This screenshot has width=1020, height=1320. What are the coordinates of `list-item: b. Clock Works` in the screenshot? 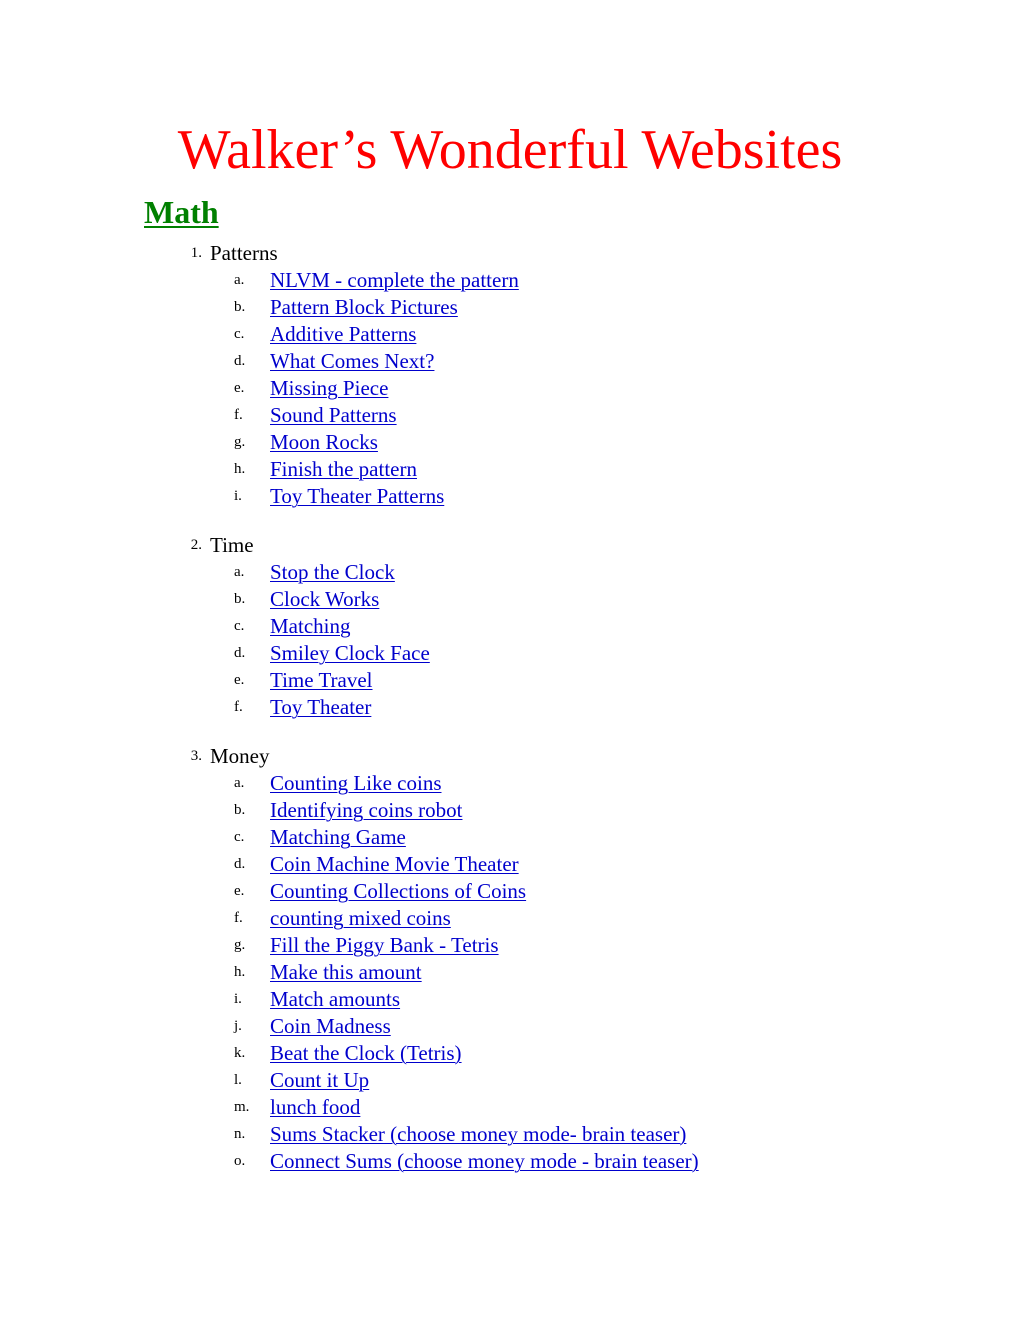 It's located at (510, 599).